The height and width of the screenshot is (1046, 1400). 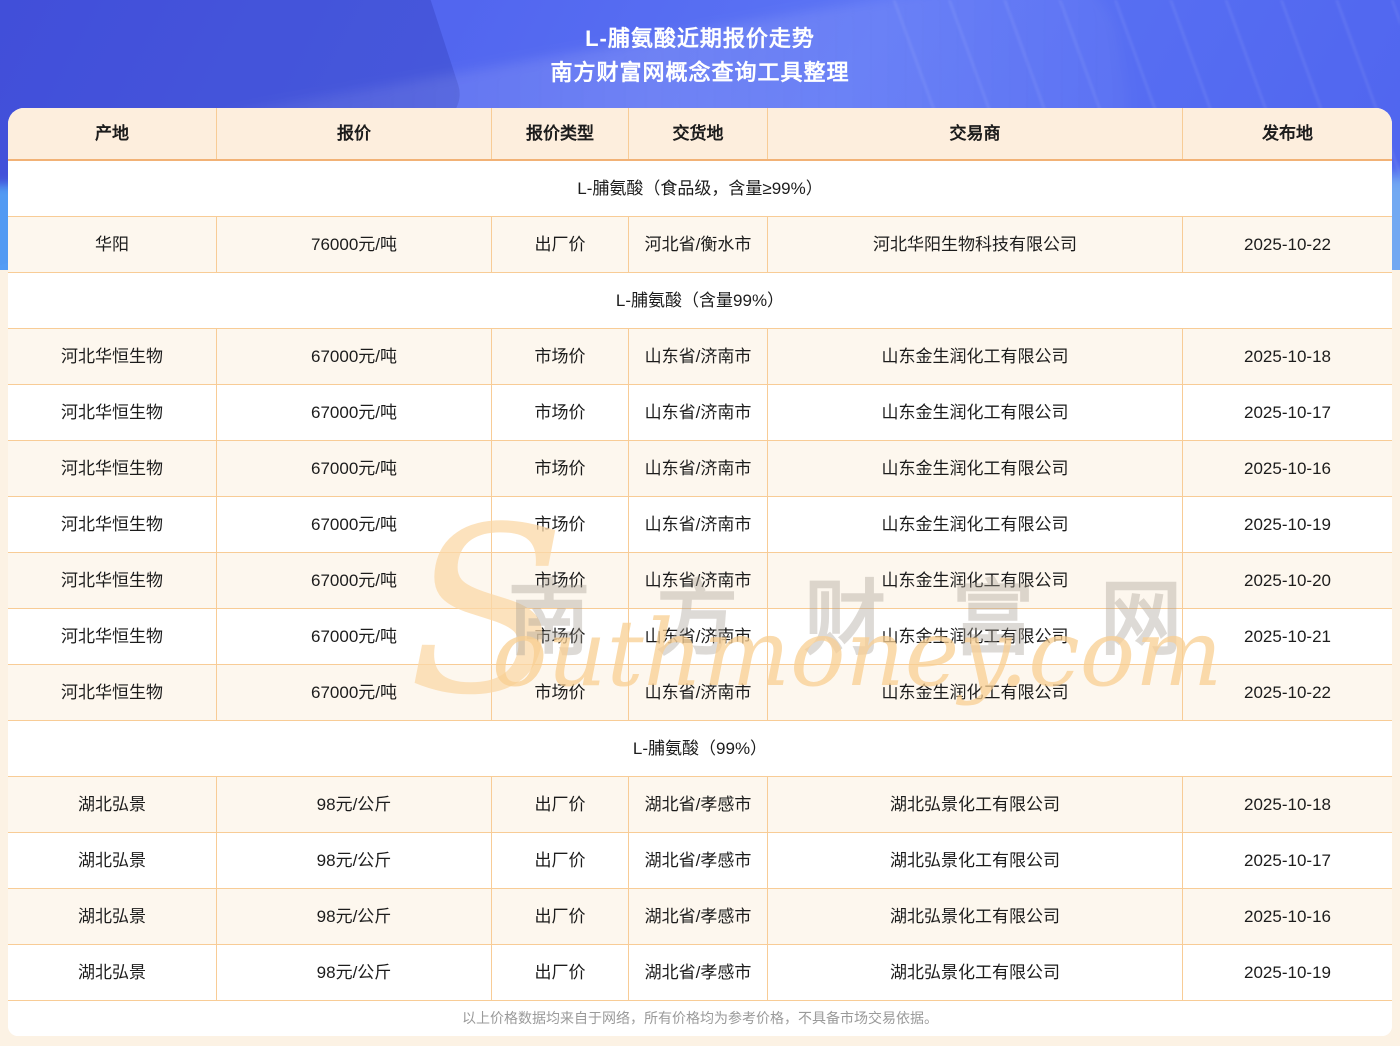 What do you see at coordinates (975, 244) in the screenshot?
I see `cell-trader: 河北华阳生物科技有限公司` at bounding box center [975, 244].